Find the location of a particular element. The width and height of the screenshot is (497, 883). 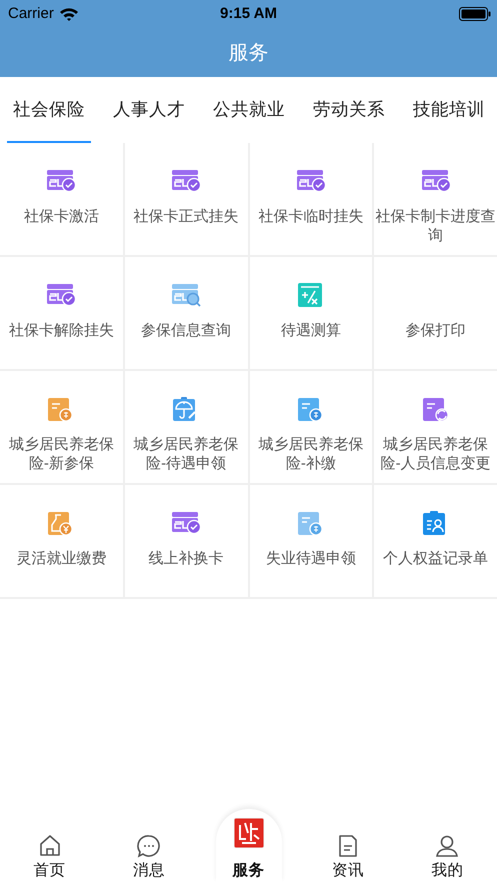

service-item: 灵活就业缴费 is located at coordinates (61, 541).